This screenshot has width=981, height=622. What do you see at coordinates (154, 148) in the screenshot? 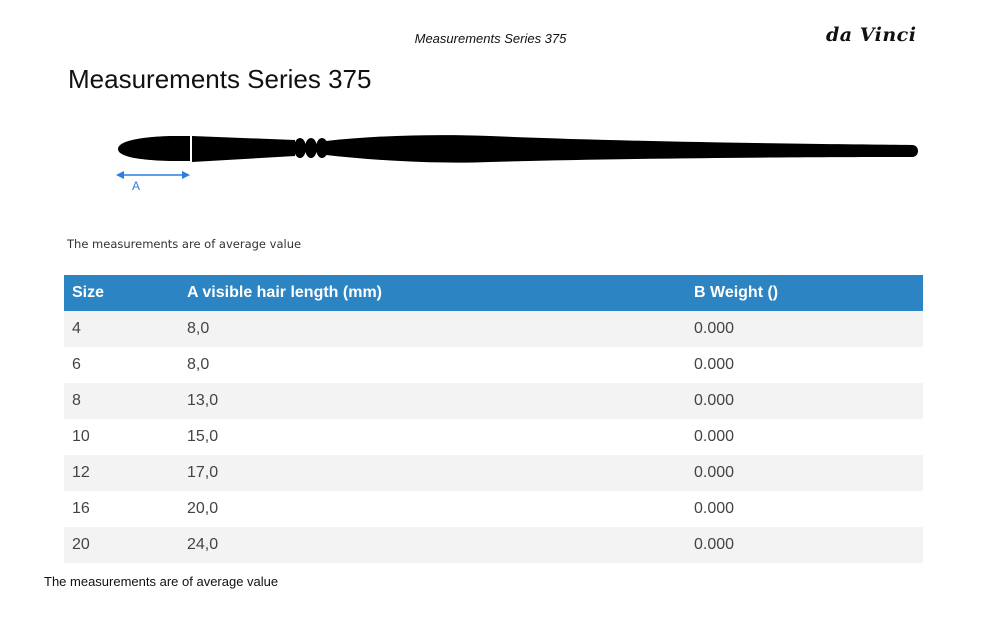
I see `brush-head-shape` at bounding box center [154, 148].